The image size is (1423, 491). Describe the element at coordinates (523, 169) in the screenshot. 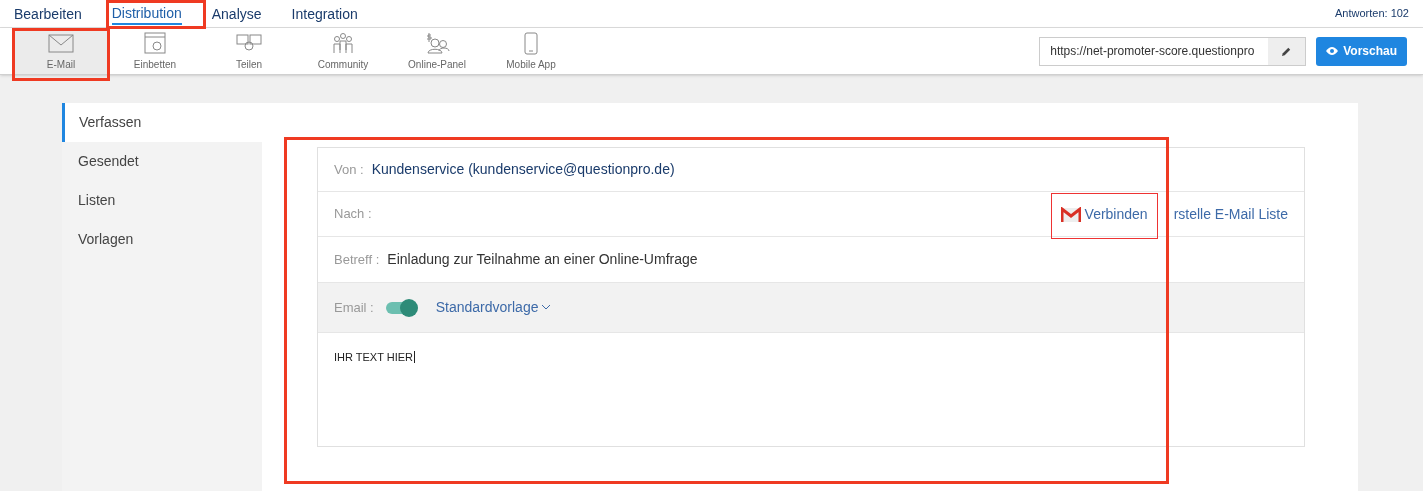

I see `sender-value: Kundenservice (kundenservice@questionpro.de)` at that location.